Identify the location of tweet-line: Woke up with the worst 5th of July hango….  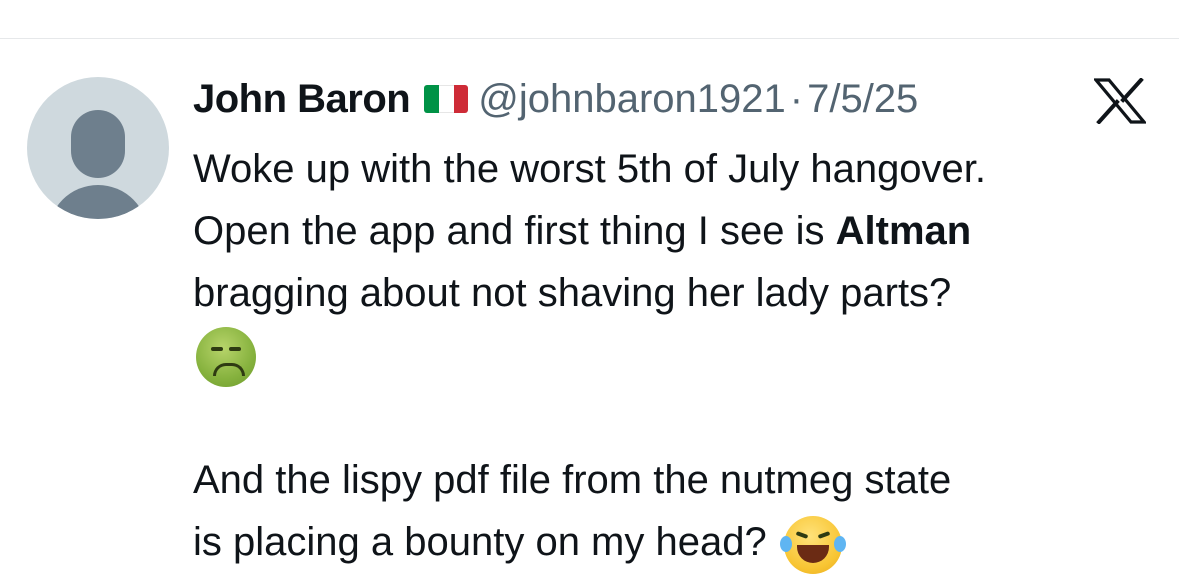
(680, 169).